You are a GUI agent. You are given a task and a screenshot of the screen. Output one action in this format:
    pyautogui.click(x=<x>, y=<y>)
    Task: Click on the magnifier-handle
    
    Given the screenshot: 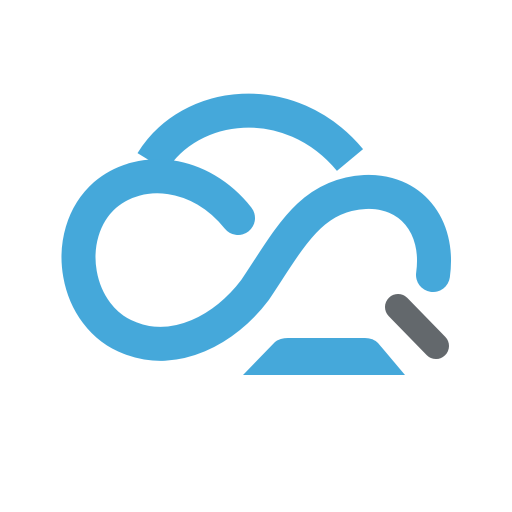 What is the action you would take?
    pyautogui.click(x=417, y=326)
    